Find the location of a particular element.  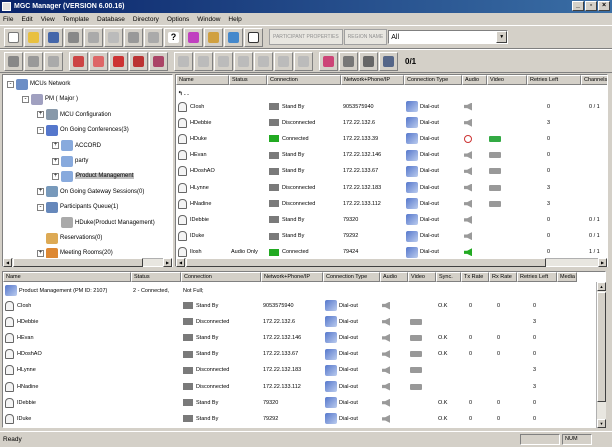

reconnect-button is located at coordinates (283, 61).